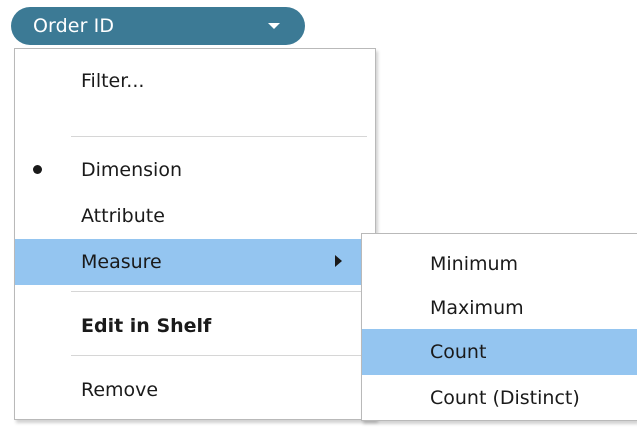  Describe the element at coordinates (158, 26) in the screenshot. I see `order-id-pill: Order ID` at that location.